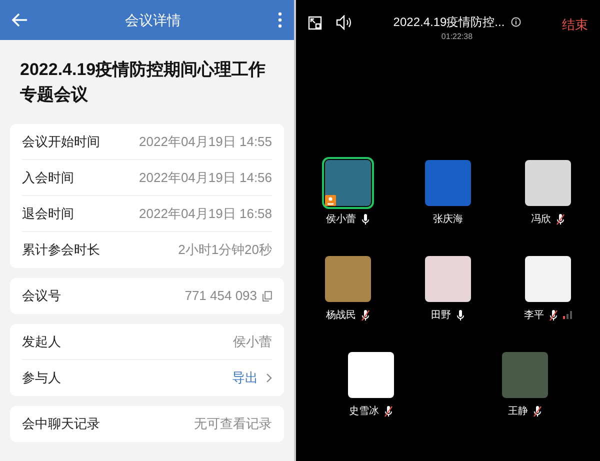  Describe the element at coordinates (541, 219) in the screenshot. I see `participant-name: 冯欣` at that location.